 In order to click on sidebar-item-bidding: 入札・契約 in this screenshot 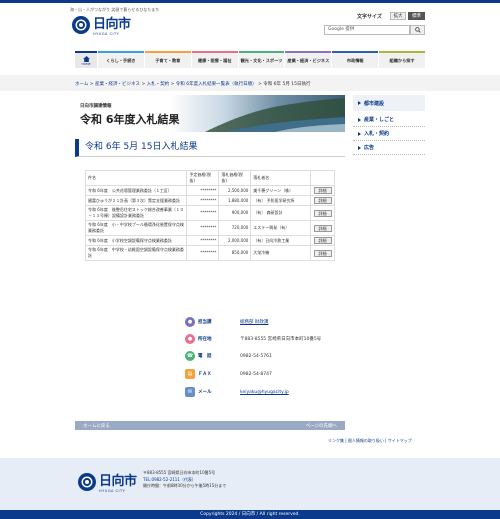, I will do `click(389, 134)`.